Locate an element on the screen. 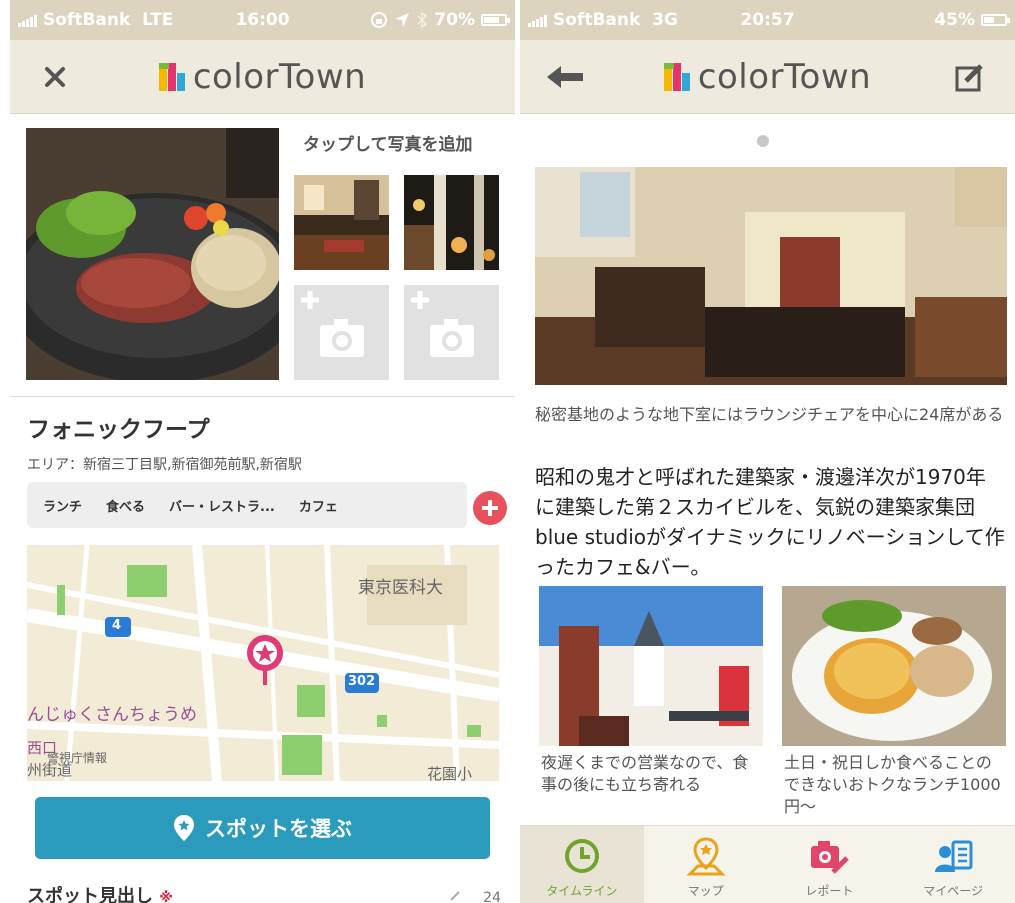 The width and height of the screenshot is (1015, 903). interior-photo-image is located at coordinates (341, 222).